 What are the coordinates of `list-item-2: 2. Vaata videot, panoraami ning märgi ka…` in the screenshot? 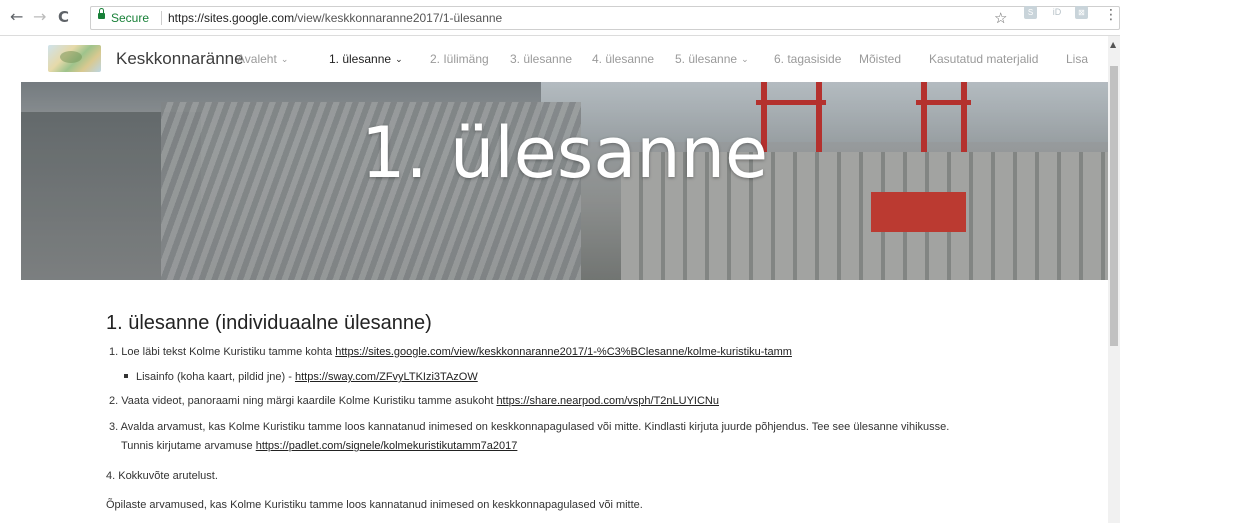 It's located at (414, 401).